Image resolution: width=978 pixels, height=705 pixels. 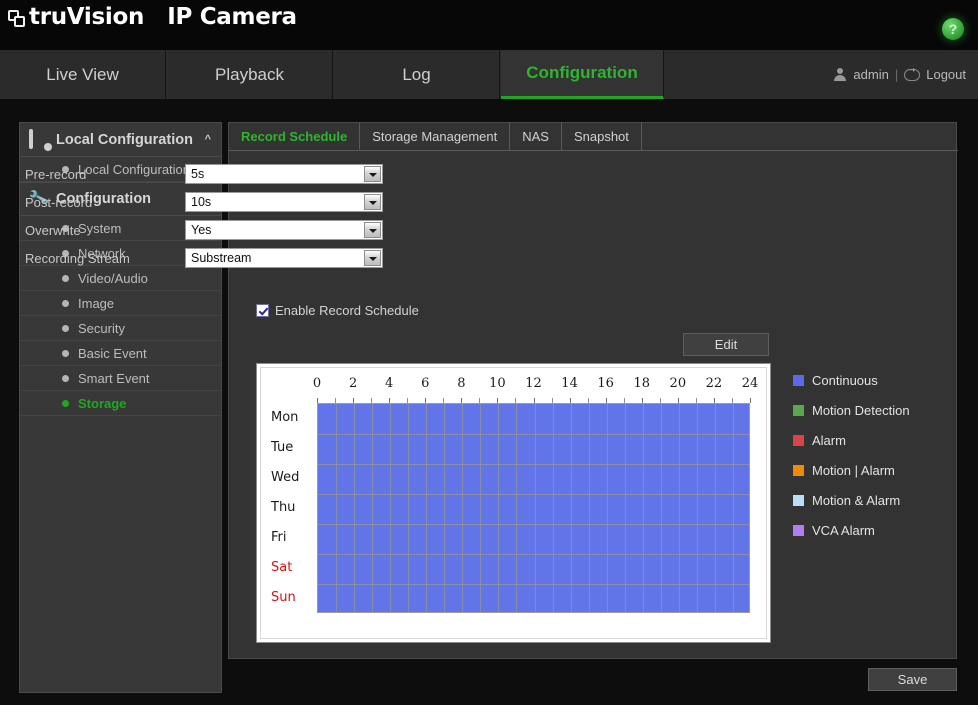 What do you see at coordinates (750, 383) in the screenshot?
I see `hour-label: 24` at bounding box center [750, 383].